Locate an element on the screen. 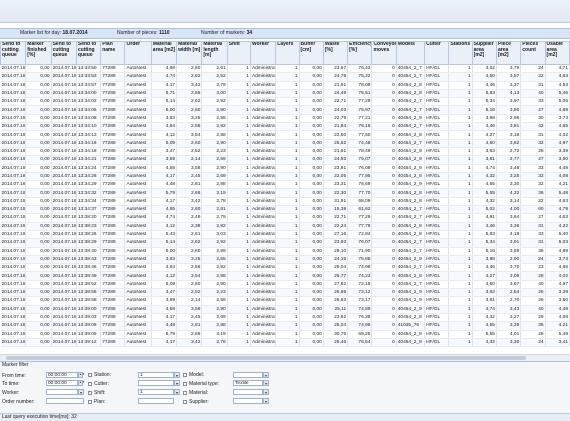 The width and height of the screenshot is (570, 421). table-cell: AutoNest is located at coordinates (138, 94).